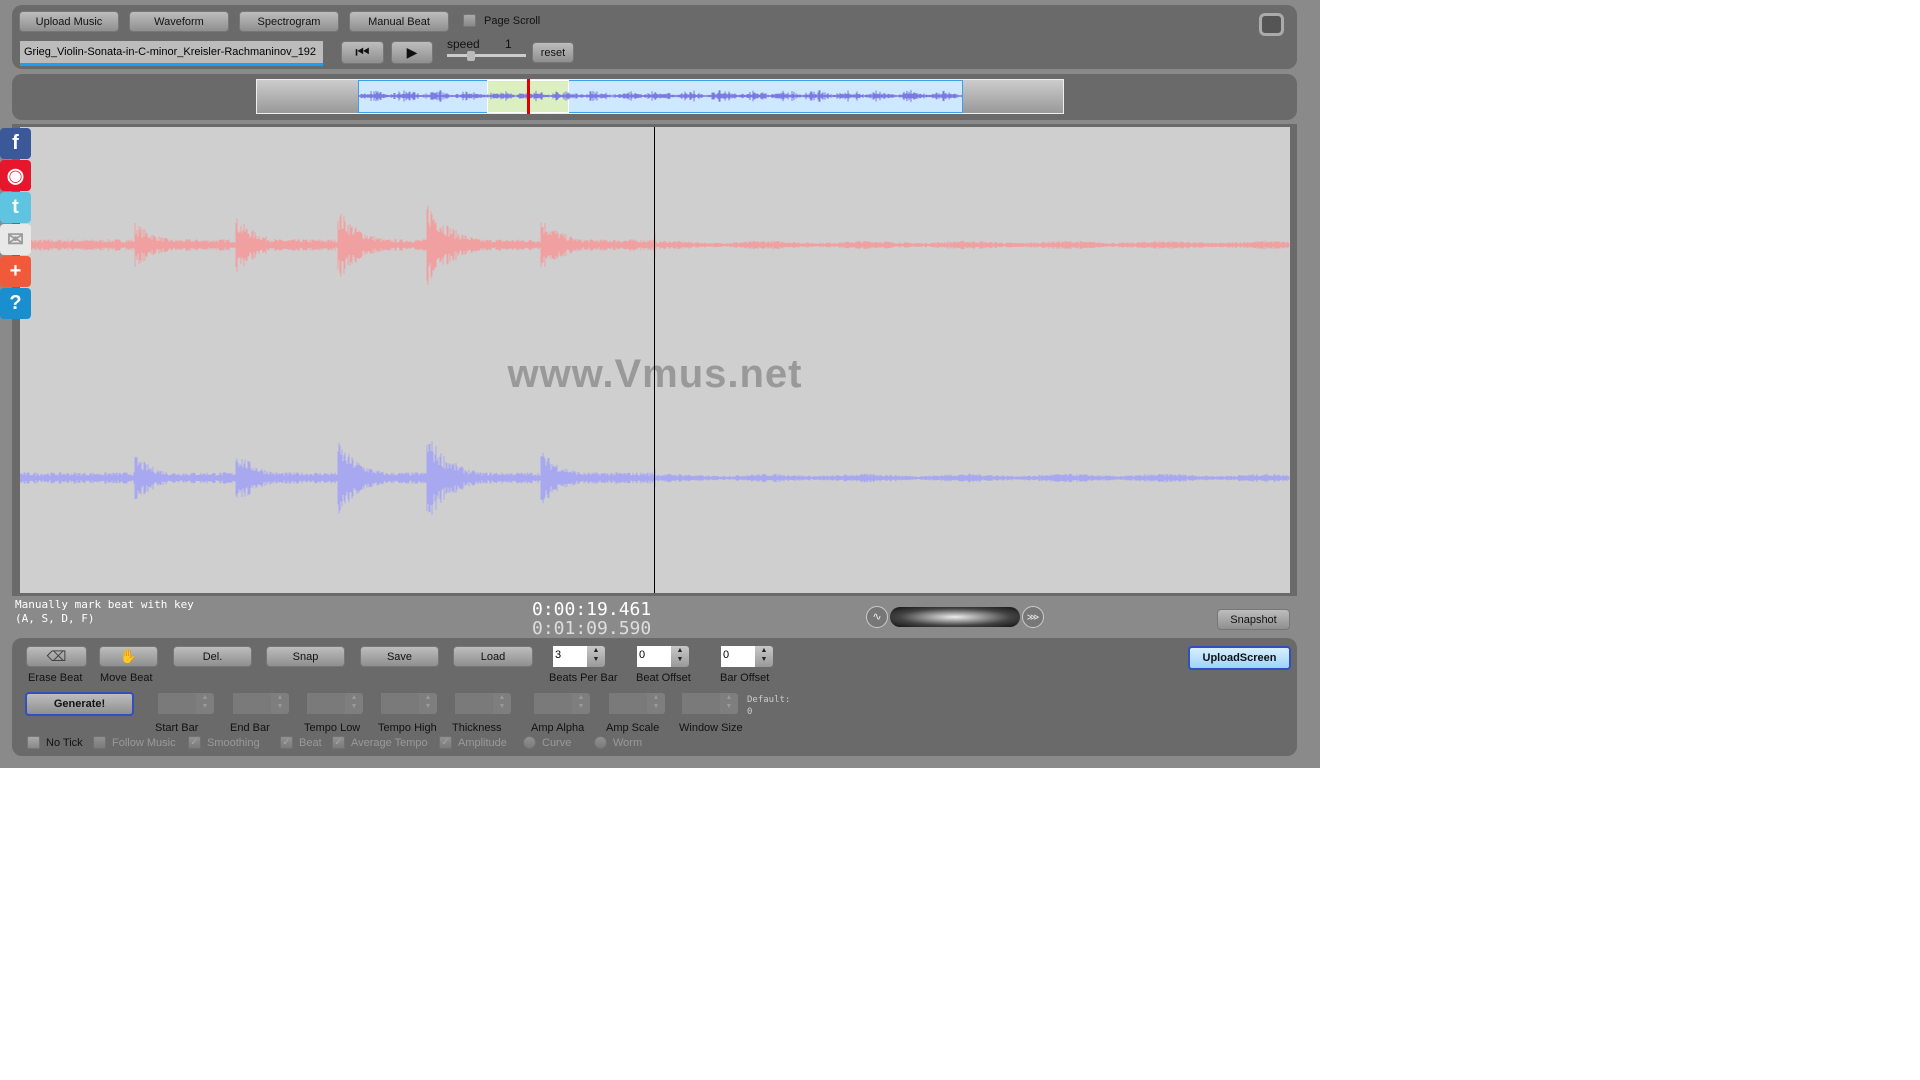  What do you see at coordinates (493, 656) in the screenshot?
I see `load-button: Load` at bounding box center [493, 656].